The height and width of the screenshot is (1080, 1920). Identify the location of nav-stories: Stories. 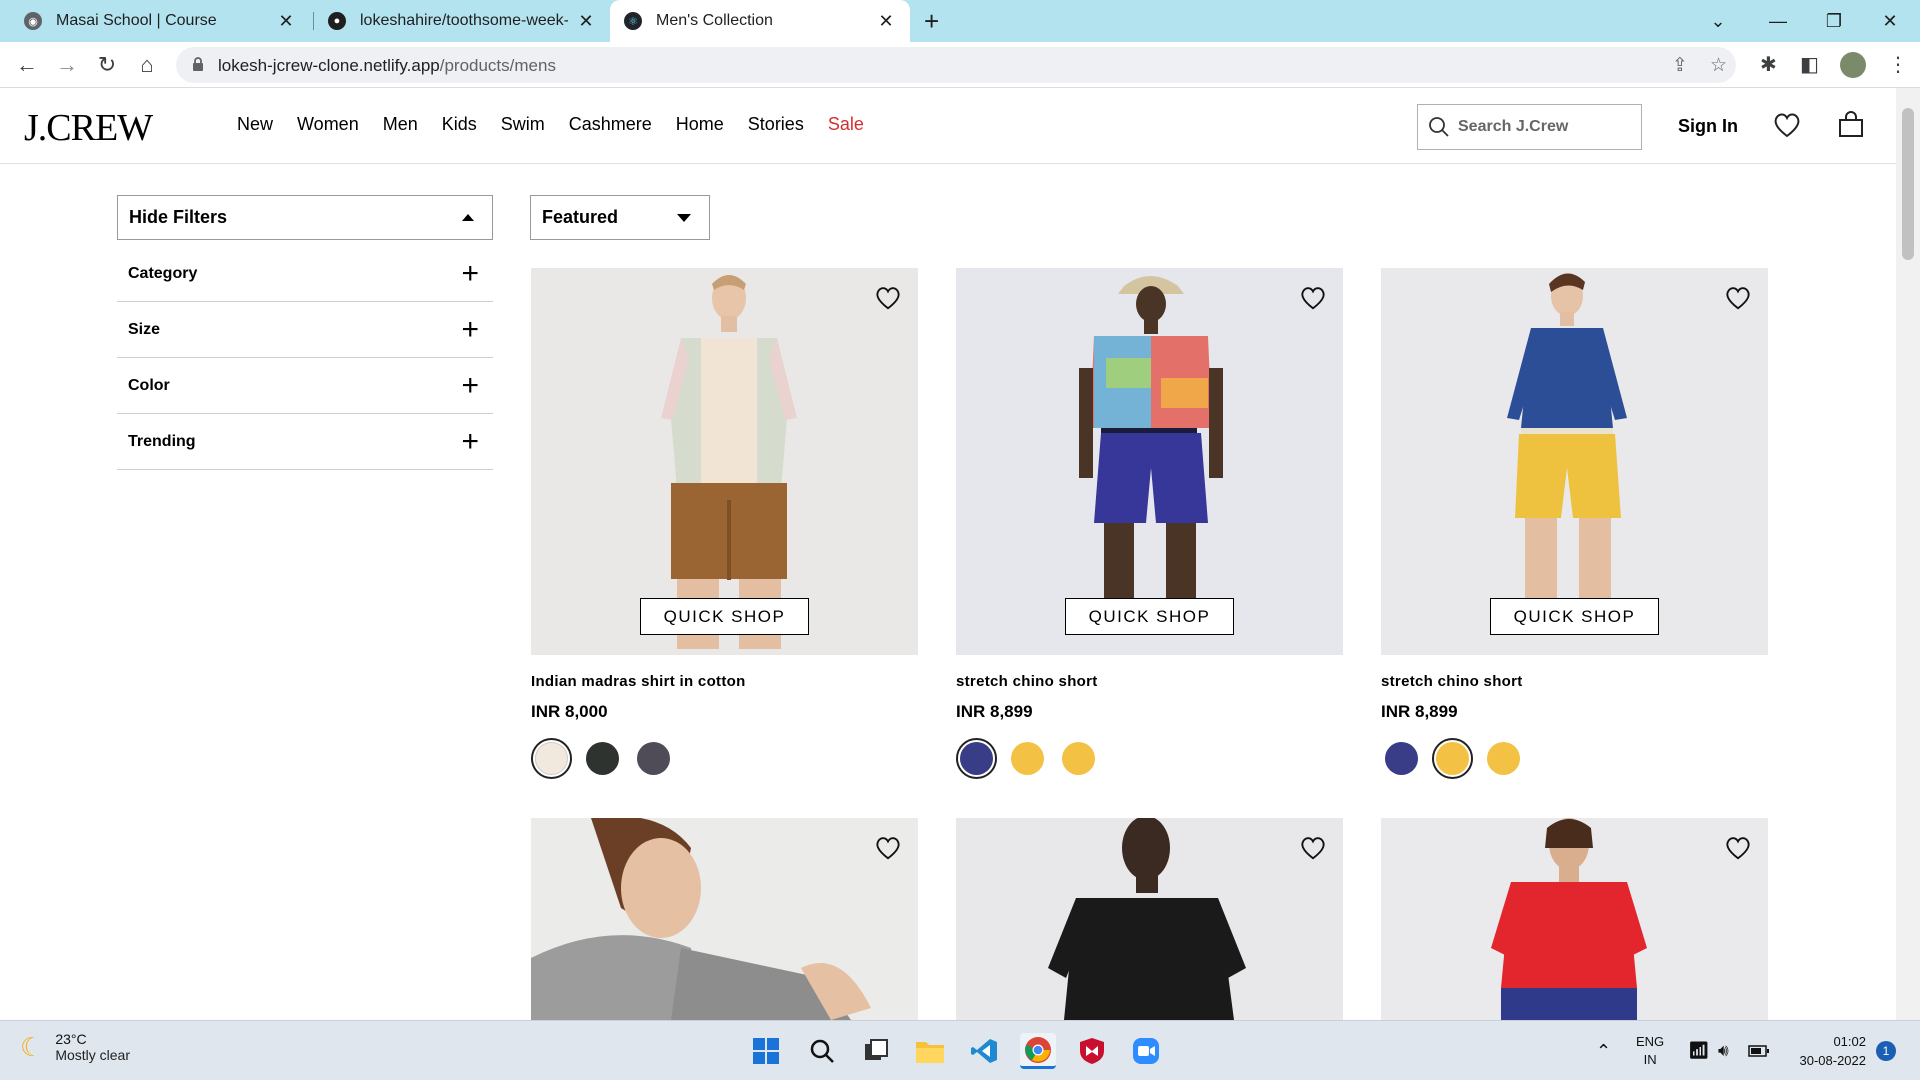
(776, 124).